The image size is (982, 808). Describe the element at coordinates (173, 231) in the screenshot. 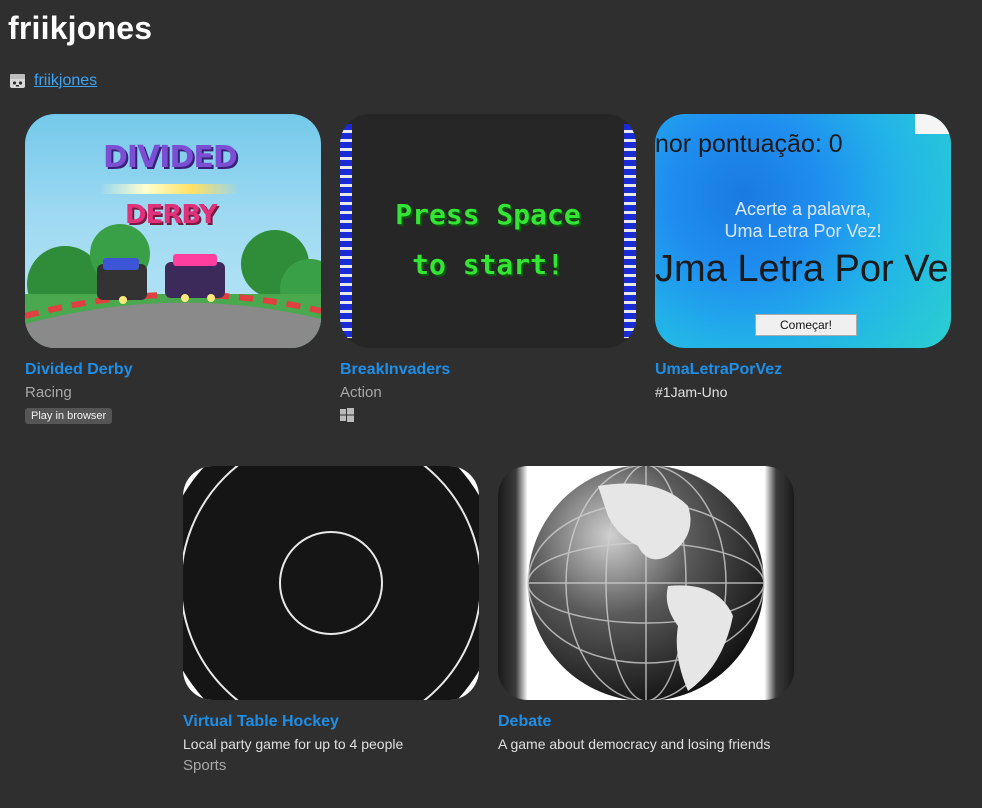

I see `game-thumbnail: DIVIDED DERBY` at that location.